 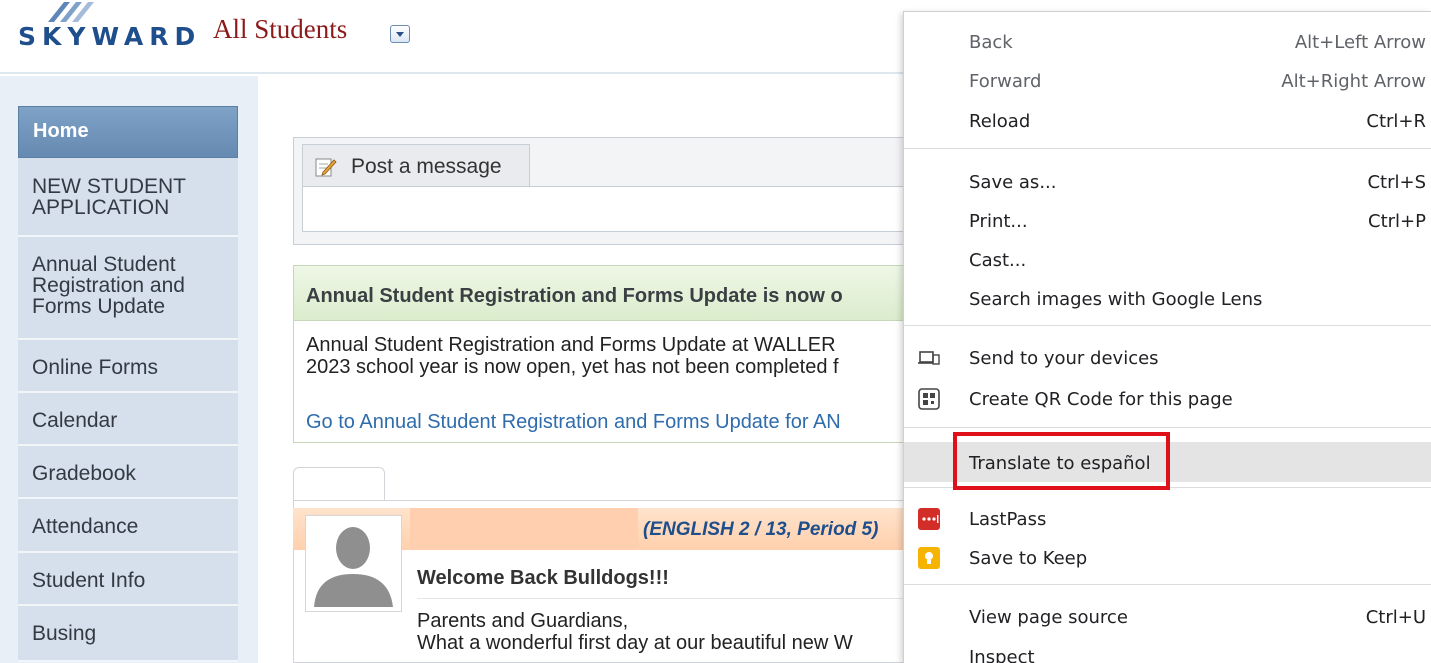 What do you see at coordinates (1060, 463) in the screenshot?
I see `menu-item-label: Translate to español` at bounding box center [1060, 463].